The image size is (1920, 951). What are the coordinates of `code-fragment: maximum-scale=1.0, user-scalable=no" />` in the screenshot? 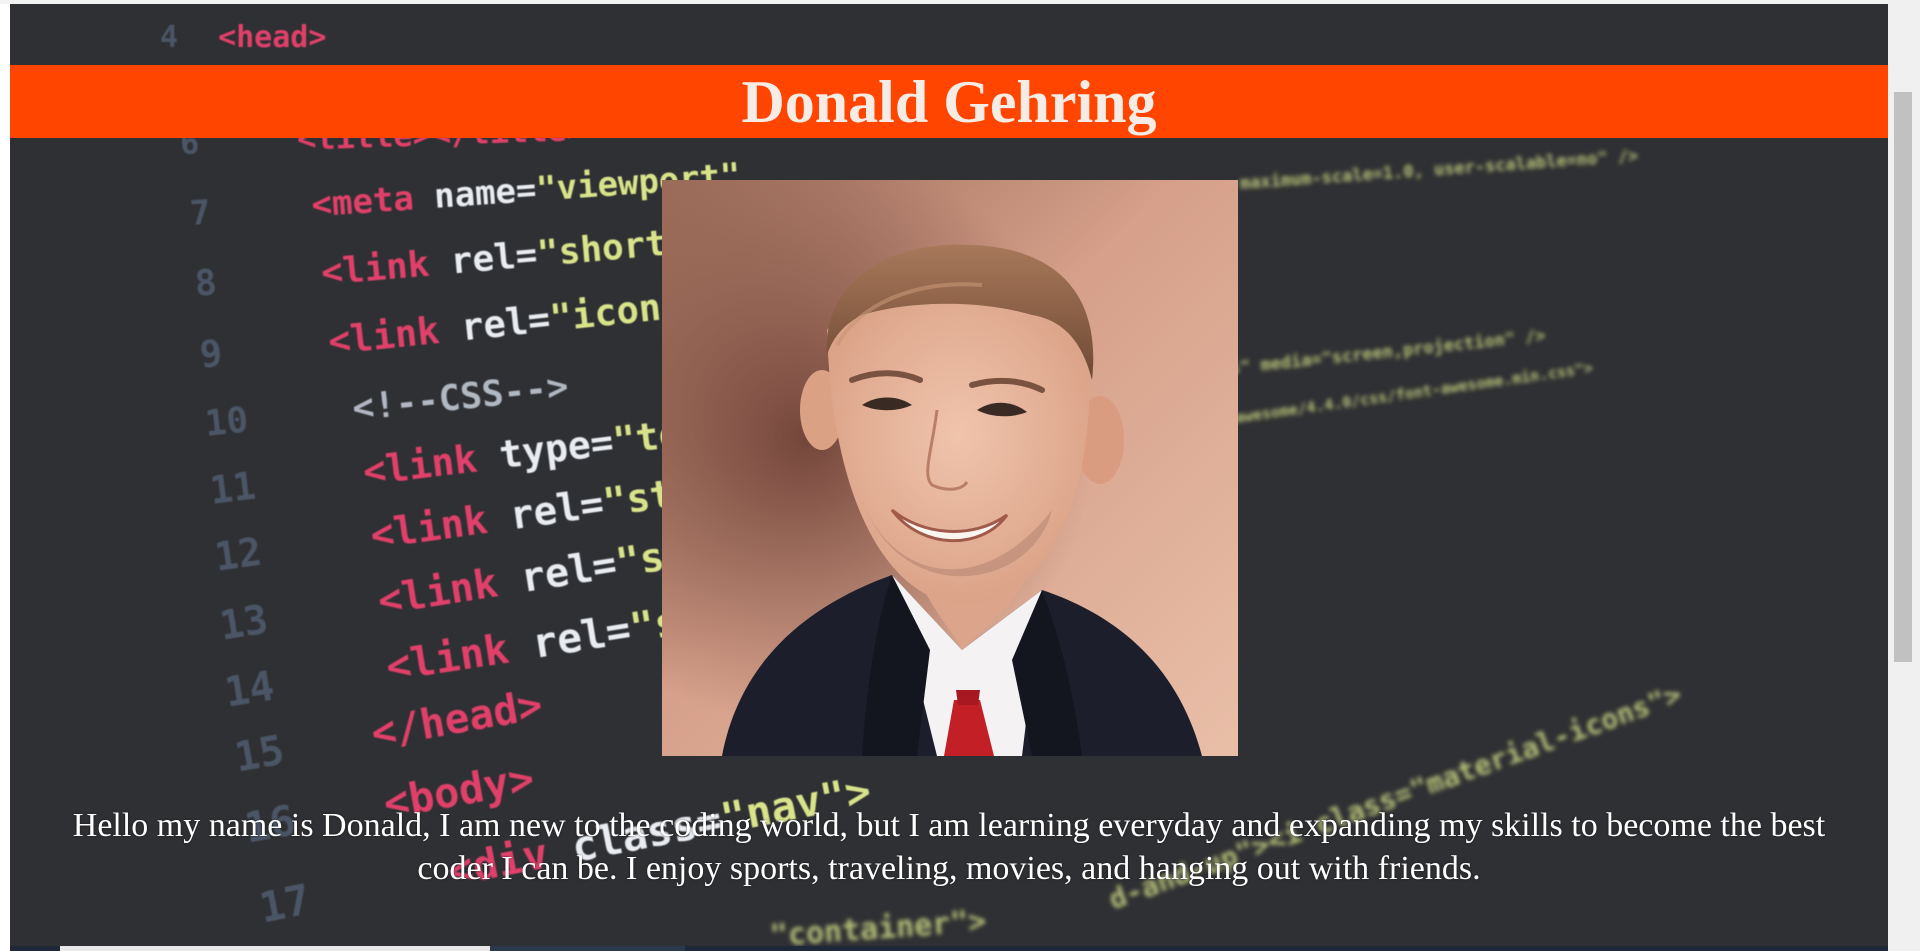 It's located at (1439, 170).